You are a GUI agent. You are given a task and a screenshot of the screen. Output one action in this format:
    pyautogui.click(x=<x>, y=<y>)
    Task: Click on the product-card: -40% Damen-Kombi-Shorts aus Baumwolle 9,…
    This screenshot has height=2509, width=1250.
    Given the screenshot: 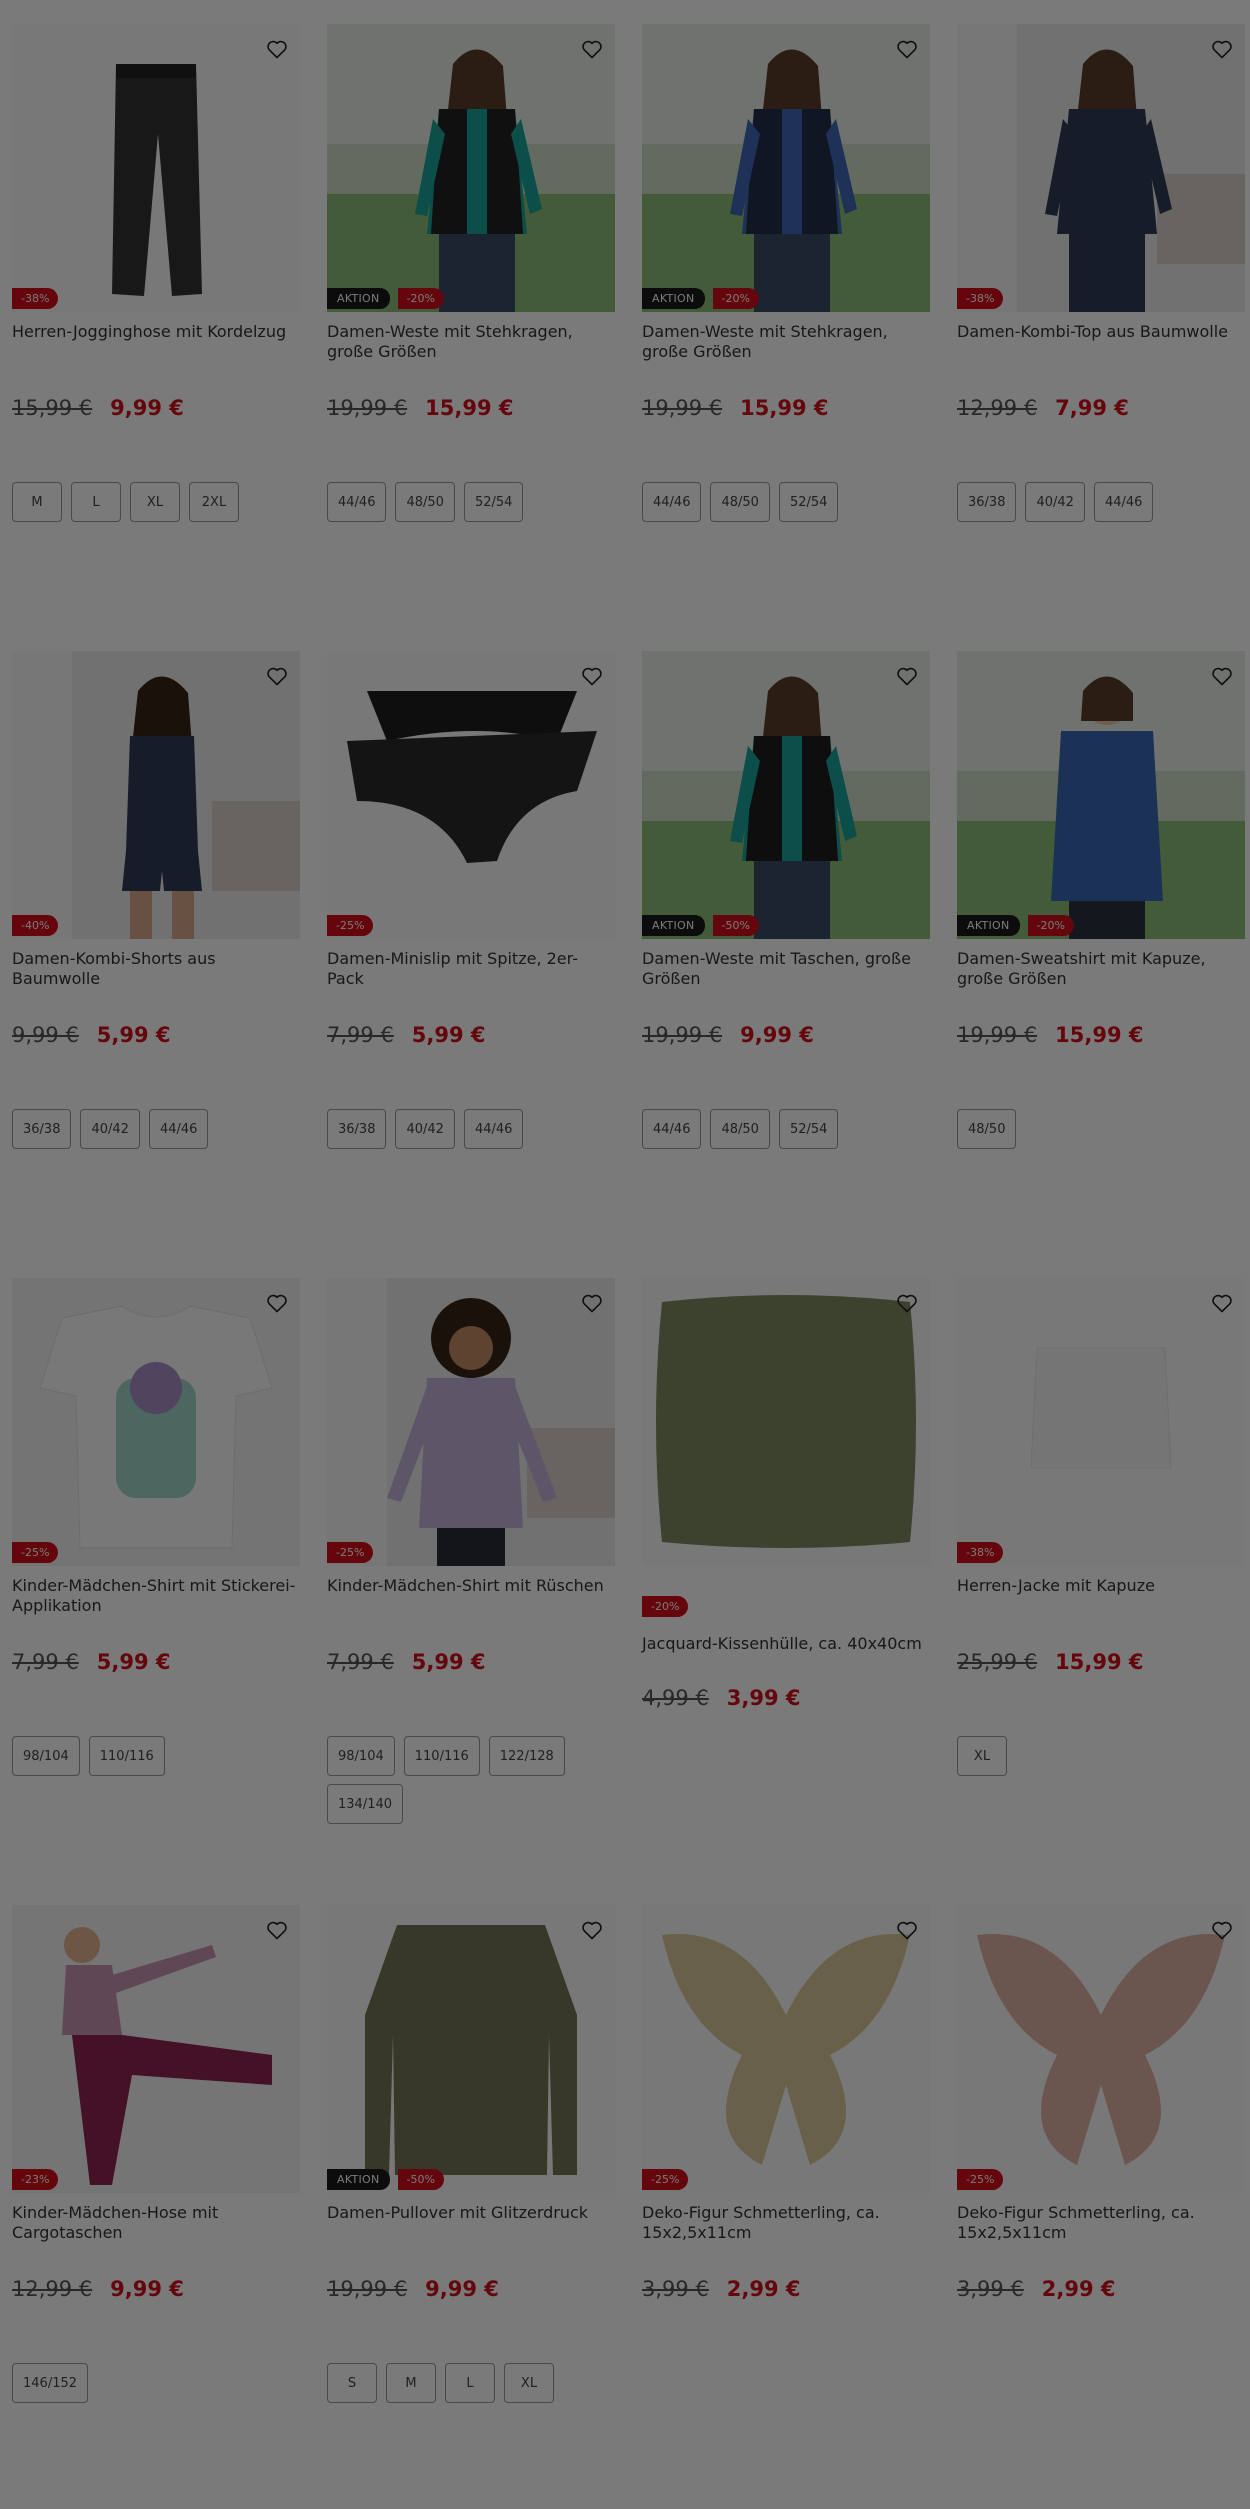 What is the action you would take?
    pyautogui.click(x=152, y=940)
    